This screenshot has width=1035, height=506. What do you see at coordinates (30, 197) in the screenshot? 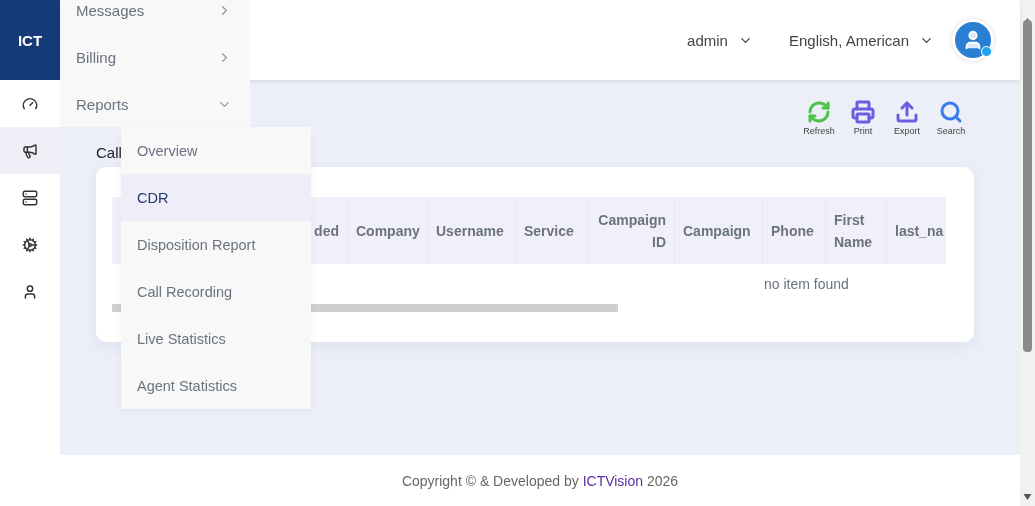
I see `server-icon` at bounding box center [30, 197].